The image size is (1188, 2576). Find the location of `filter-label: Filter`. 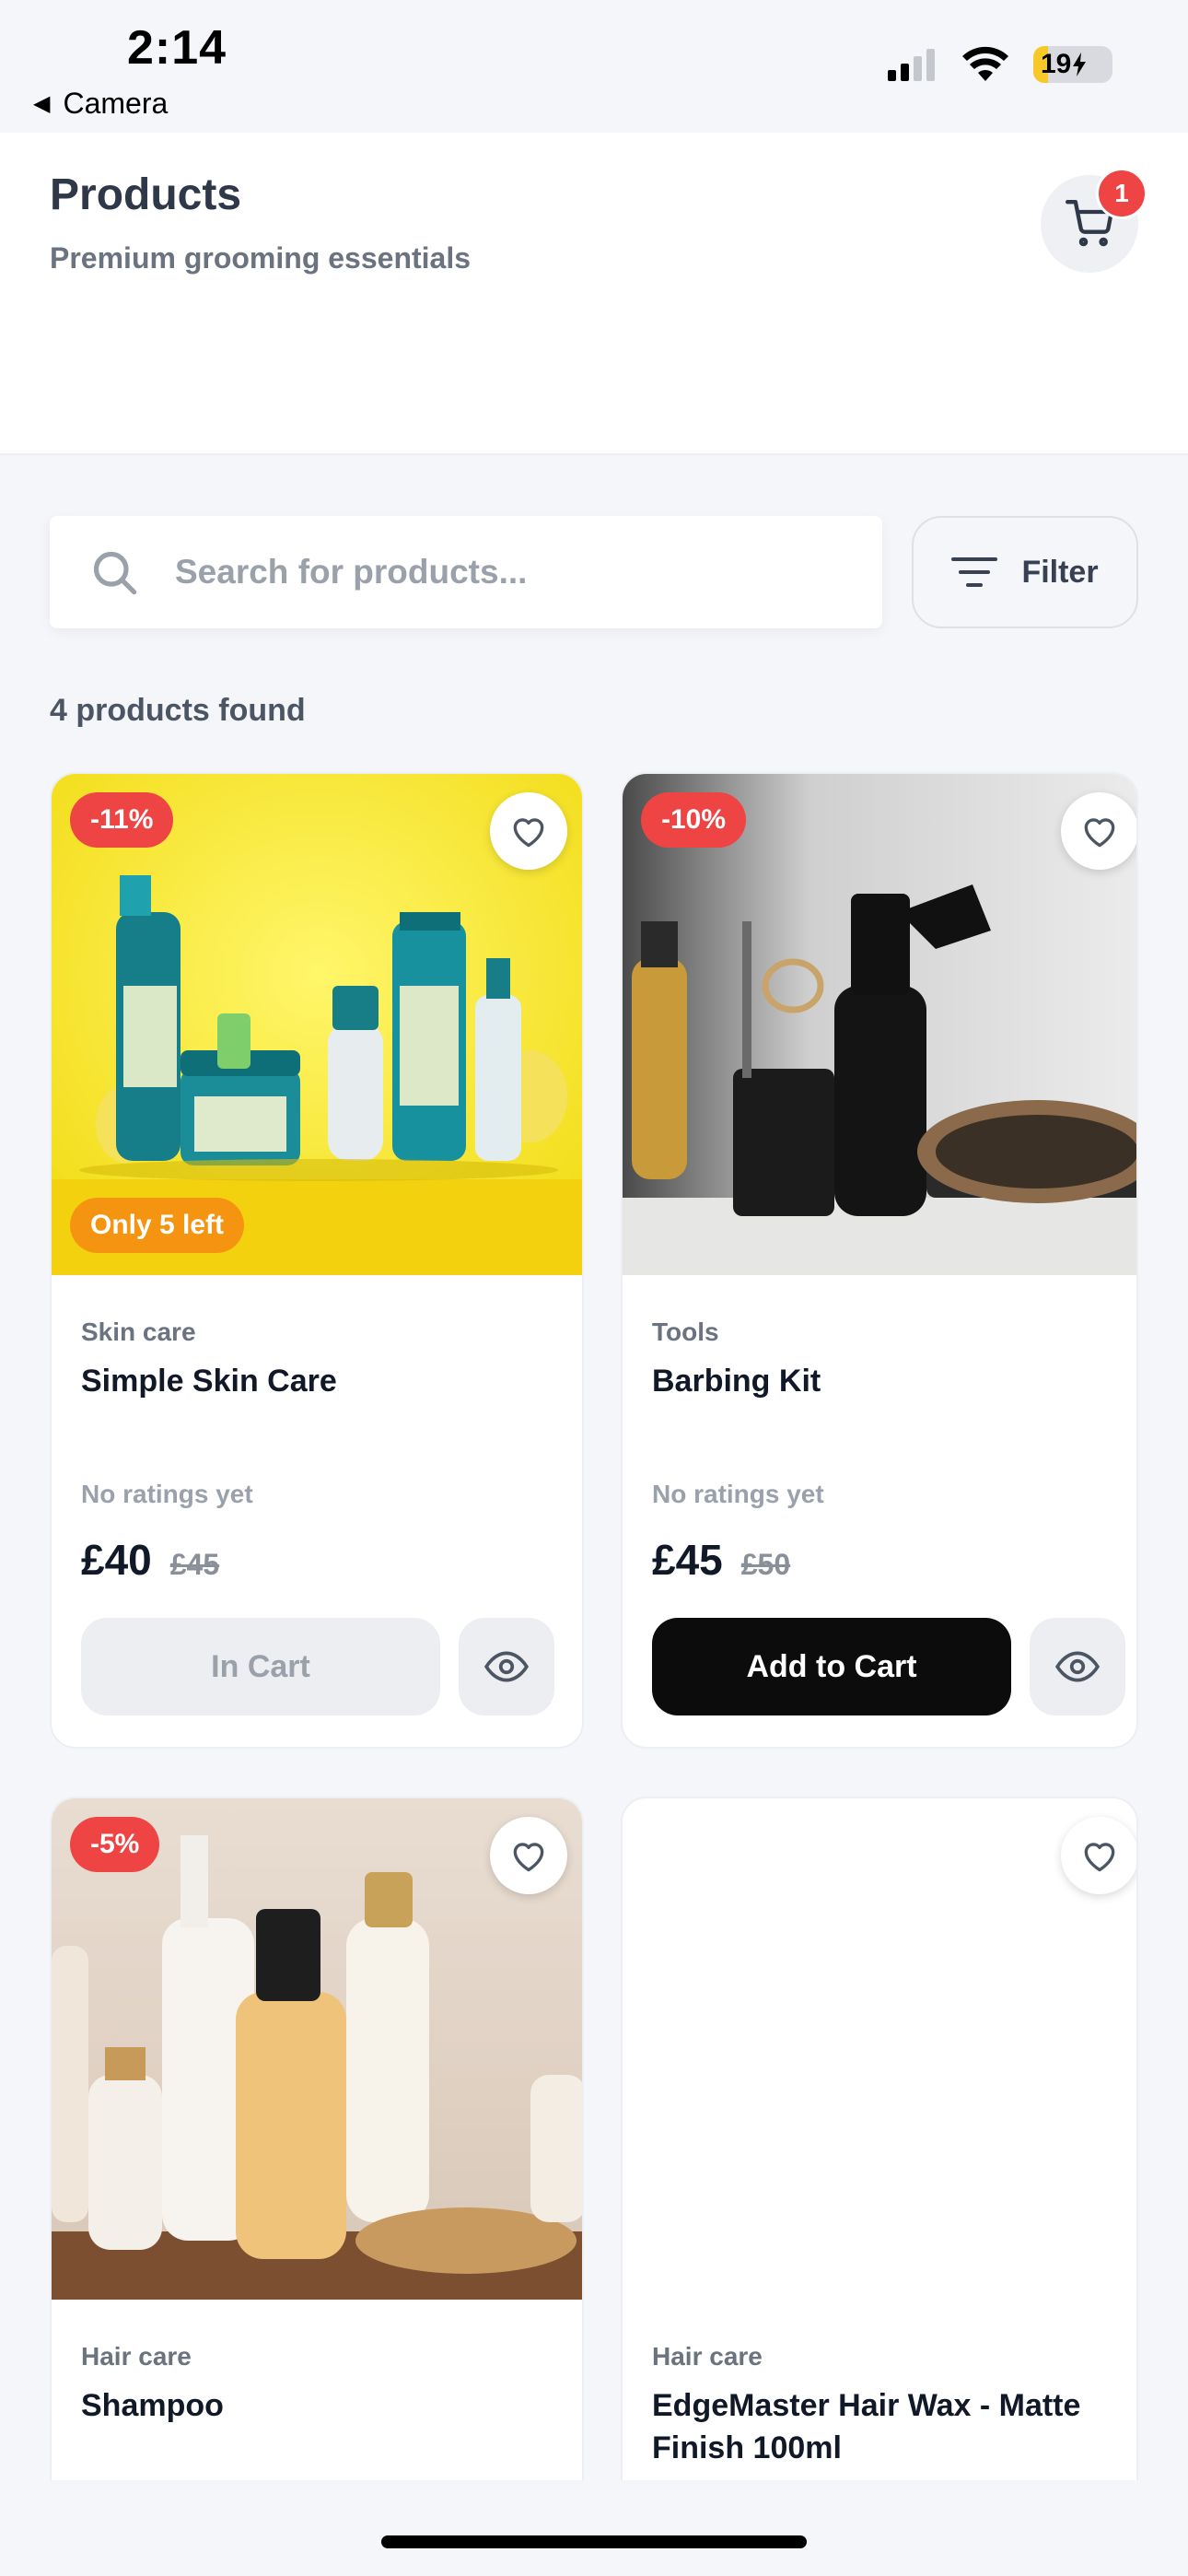

filter-label: Filter is located at coordinates (1060, 572).